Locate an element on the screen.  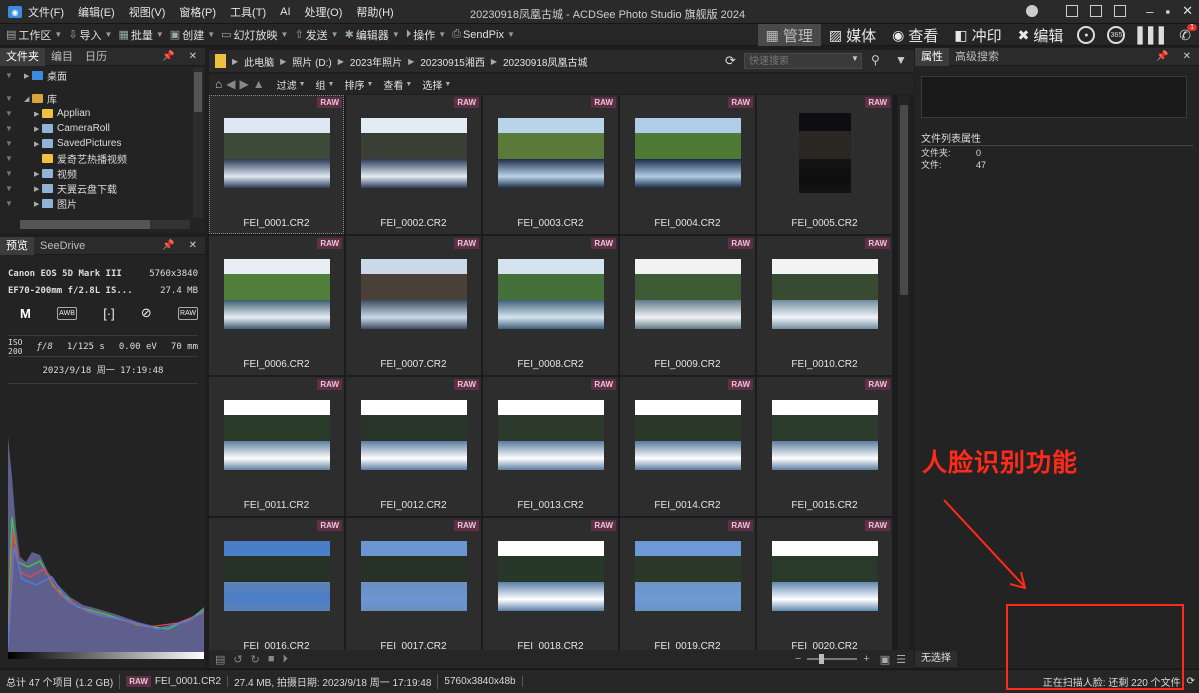
tree-item-cloud-download: ▼ ▶ 天翼云盘下载 is located at coordinates (102, 188).